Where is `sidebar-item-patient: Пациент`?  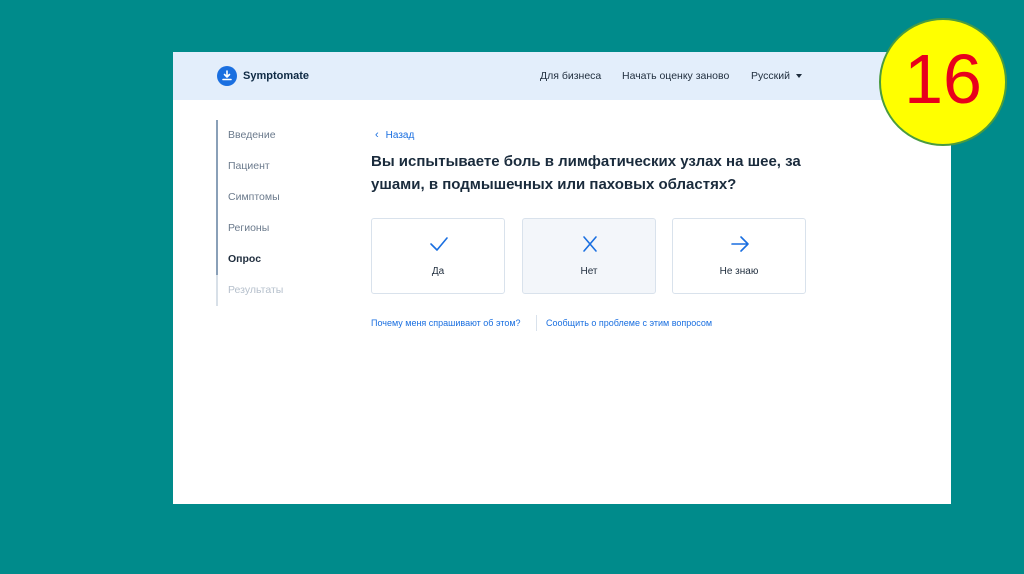
sidebar-item-patient: Пациент is located at coordinates (249, 166).